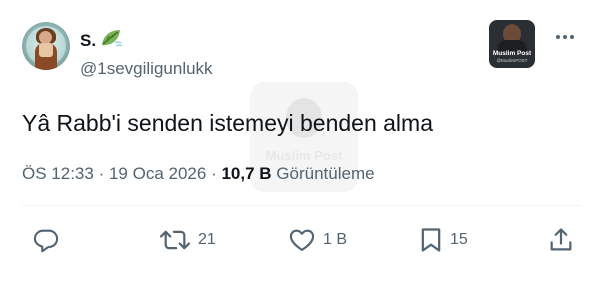 Image resolution: width=603 pixels, height=282 pixels. Describe the element at coordinates (459, 239) in the screenshot. I see `bookmark-count: 15` at that location.